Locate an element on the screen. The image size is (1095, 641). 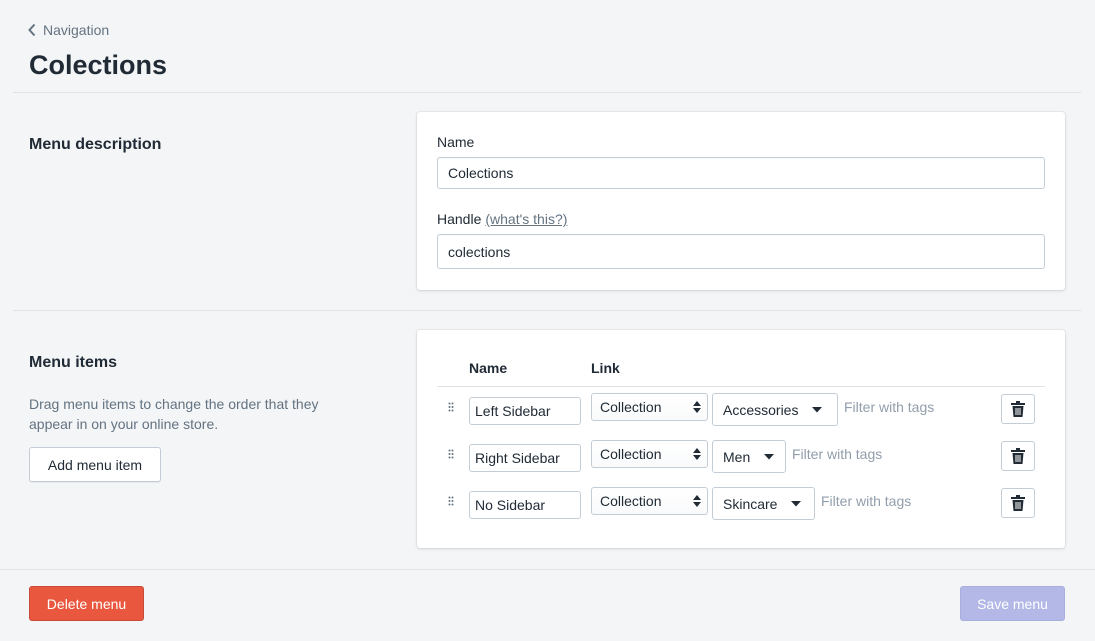
table-divider is located at coordinates (741, 386).